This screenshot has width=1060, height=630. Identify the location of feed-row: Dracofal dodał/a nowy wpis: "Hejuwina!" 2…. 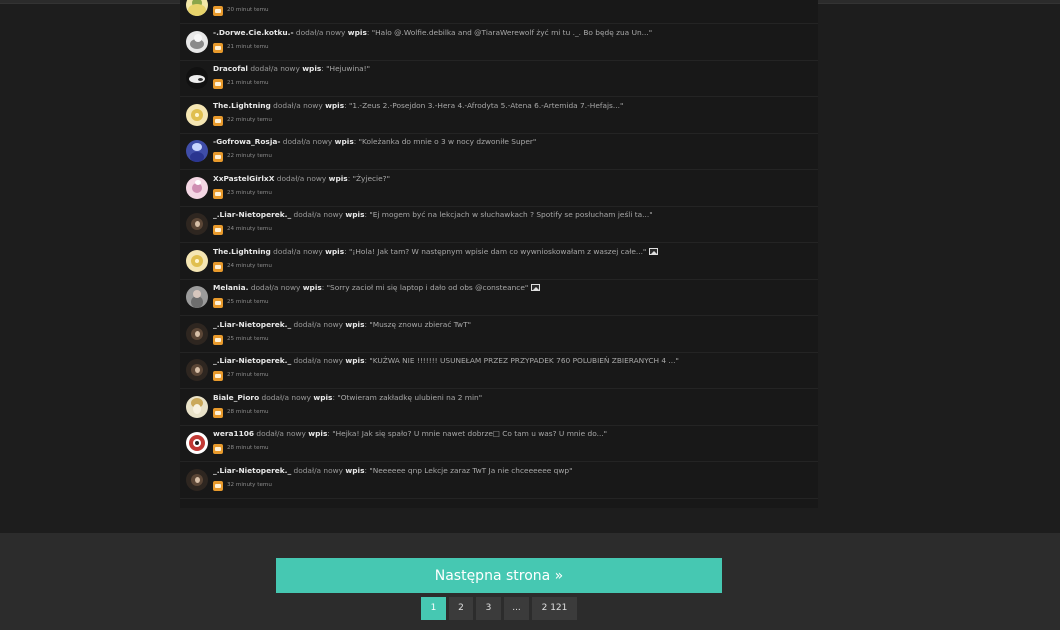
(499, 79).